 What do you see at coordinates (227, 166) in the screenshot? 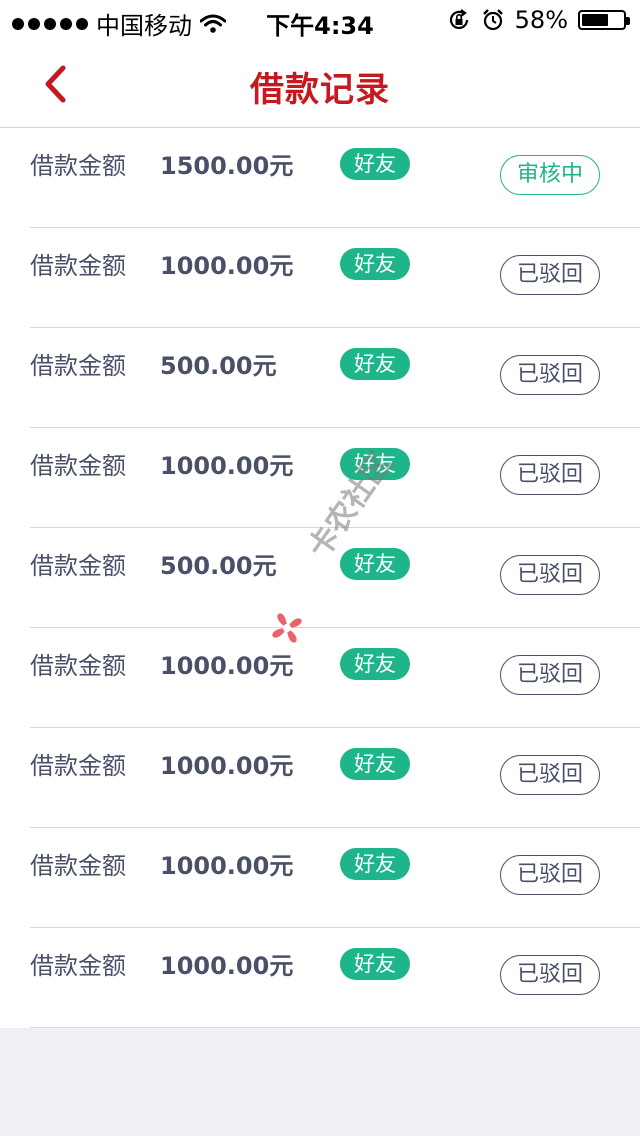
I see `loan-amount-value: 1500.00元` at bounding box center [227, 166].